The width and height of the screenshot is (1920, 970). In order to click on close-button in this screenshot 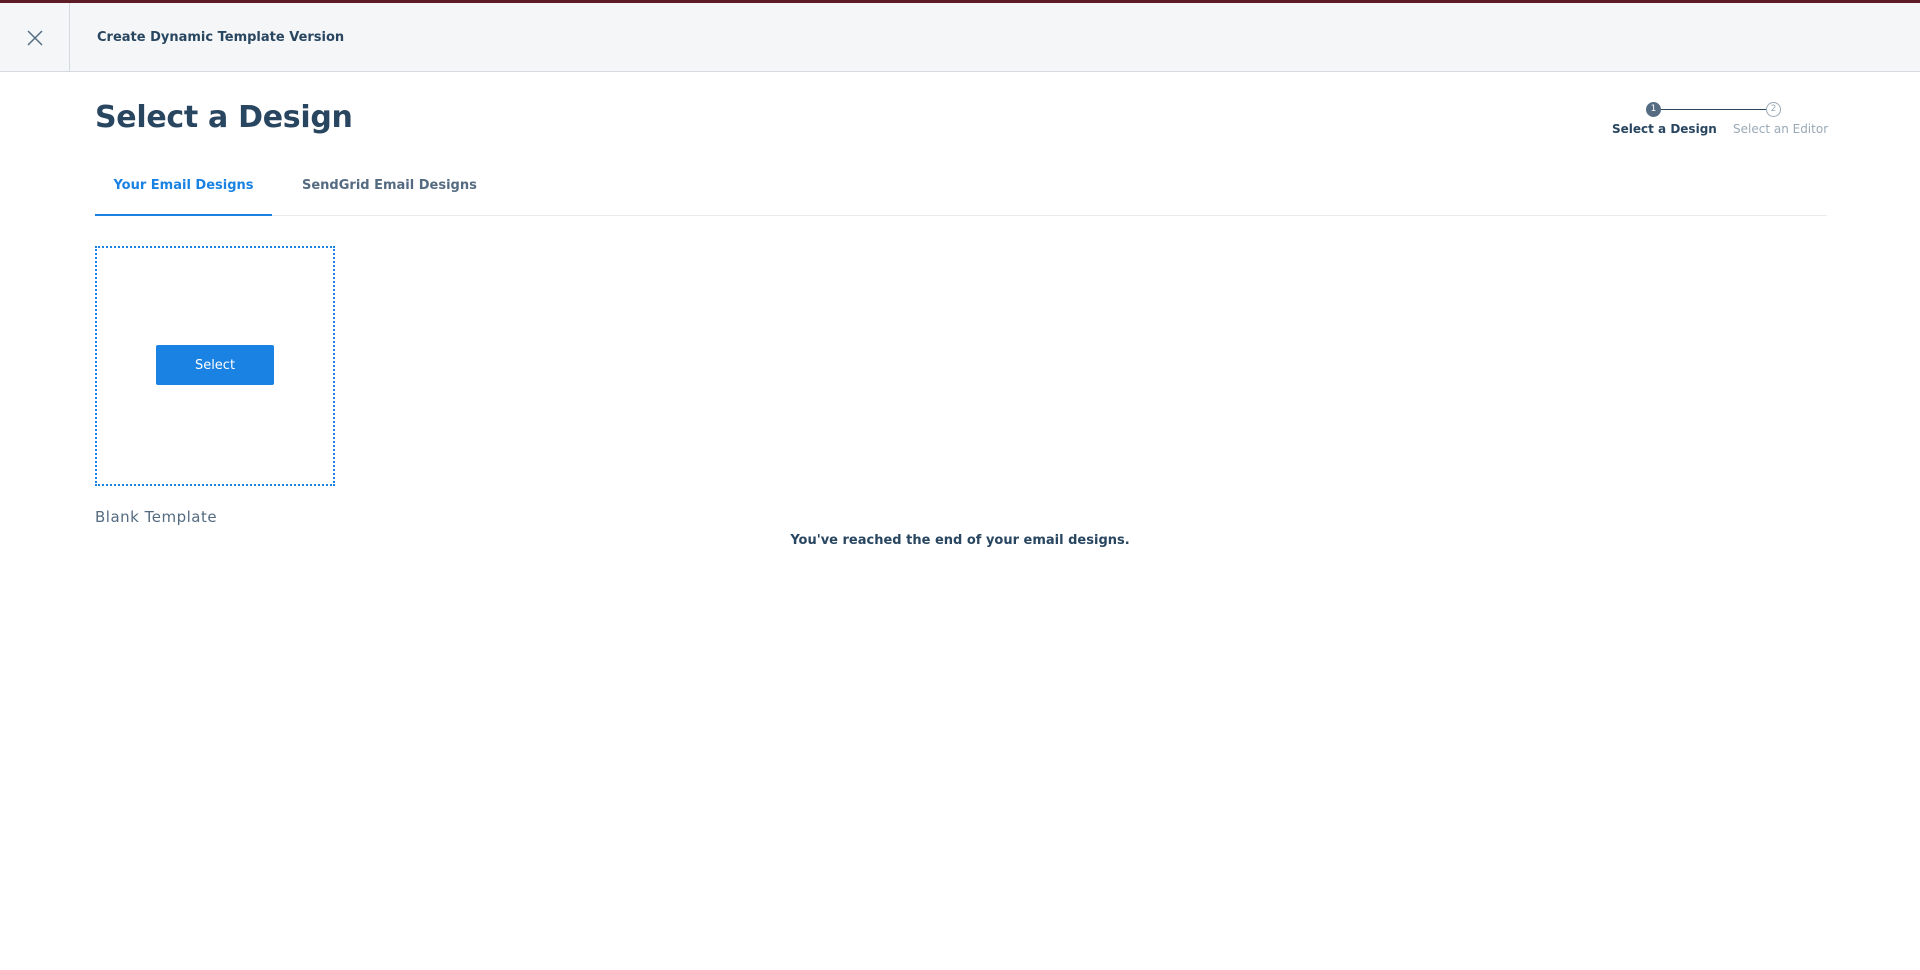, I will do `click(35, 37)`.